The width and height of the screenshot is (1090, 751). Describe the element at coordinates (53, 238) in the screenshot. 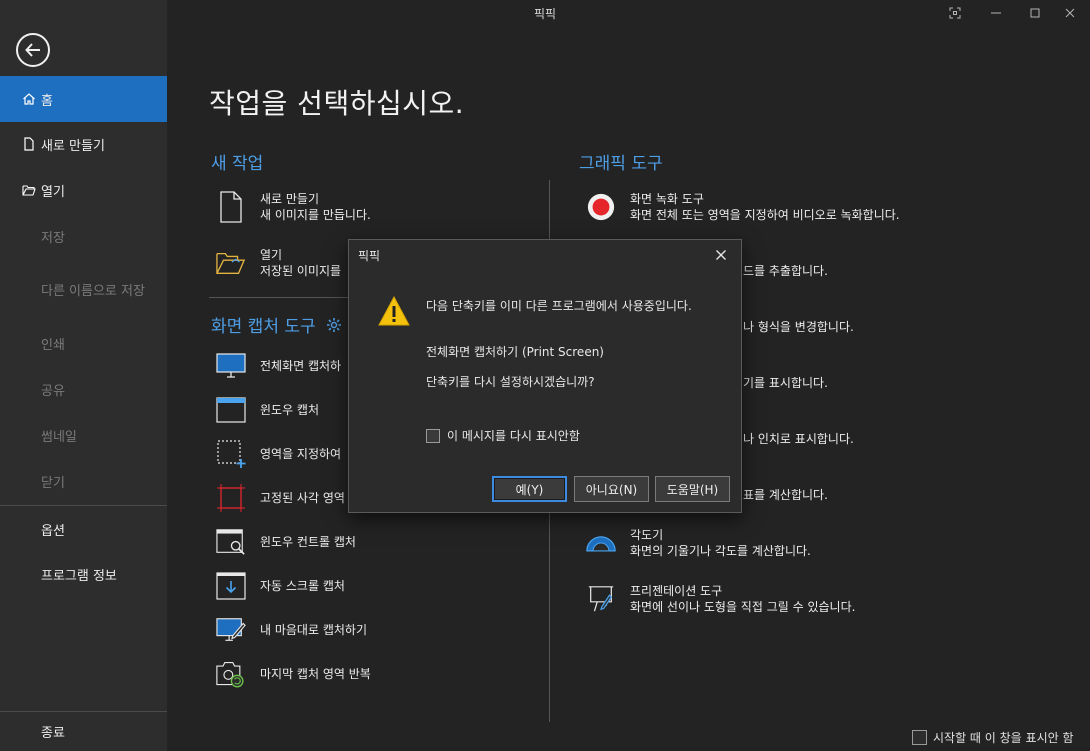

I see `sidebar-item-label: 저장` at that location.